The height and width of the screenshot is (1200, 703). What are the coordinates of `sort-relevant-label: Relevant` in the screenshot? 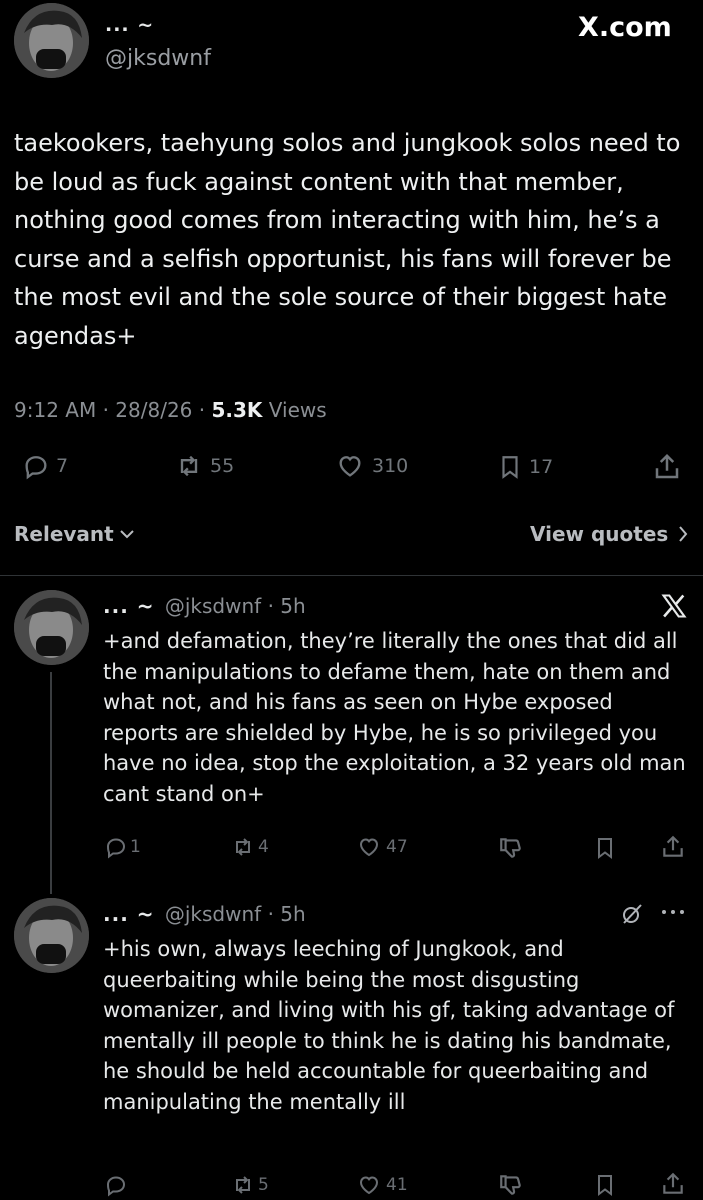 It's located at (64, 534).